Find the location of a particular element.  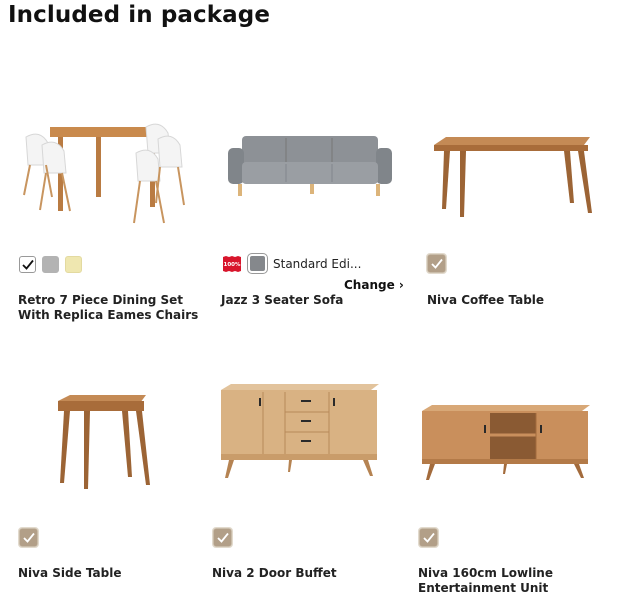

buffet-image is located at coordinates (300, 431).